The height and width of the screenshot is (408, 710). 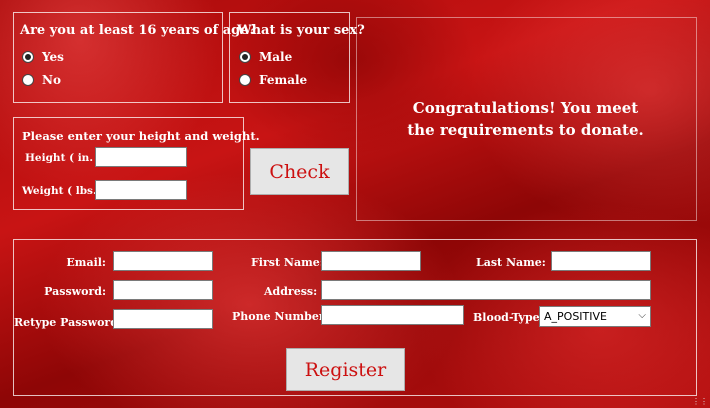 I want to click on retype-password-label: Retype Password:, so click(x=68, y=322).